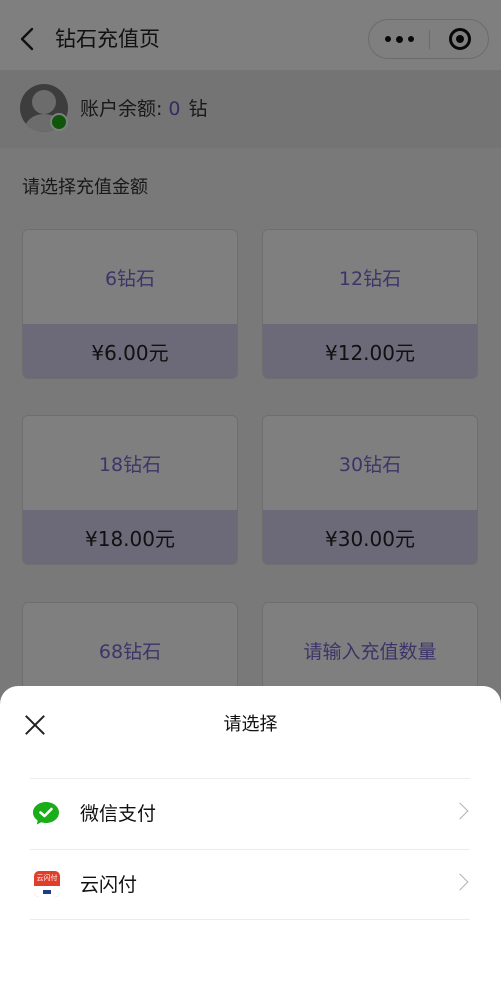 This screenshot has width=501, height=1000. I want to click on wechat-pay-icon, so click(46, 813).